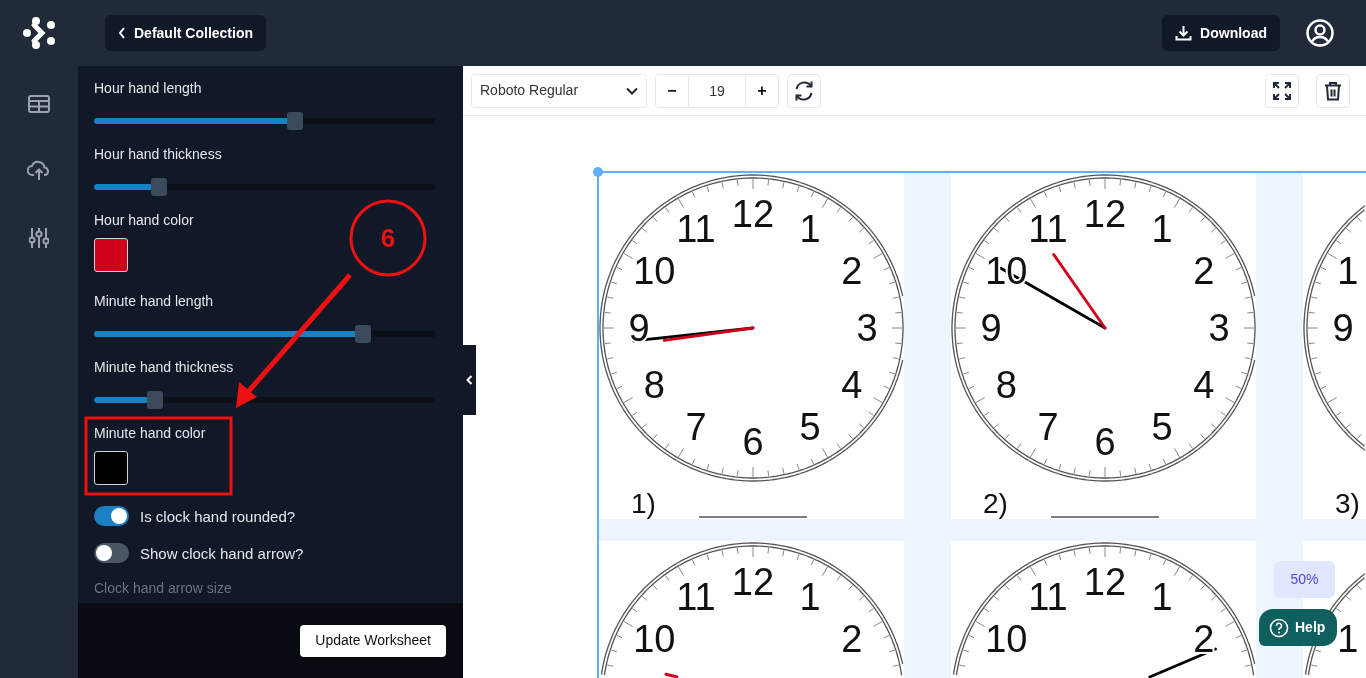 Image resolution: width=1366 pixels, height=678 pixels. Describe the element at coordinates (1298, 627) in the screenshot. I see `help-button: Help` at that location.